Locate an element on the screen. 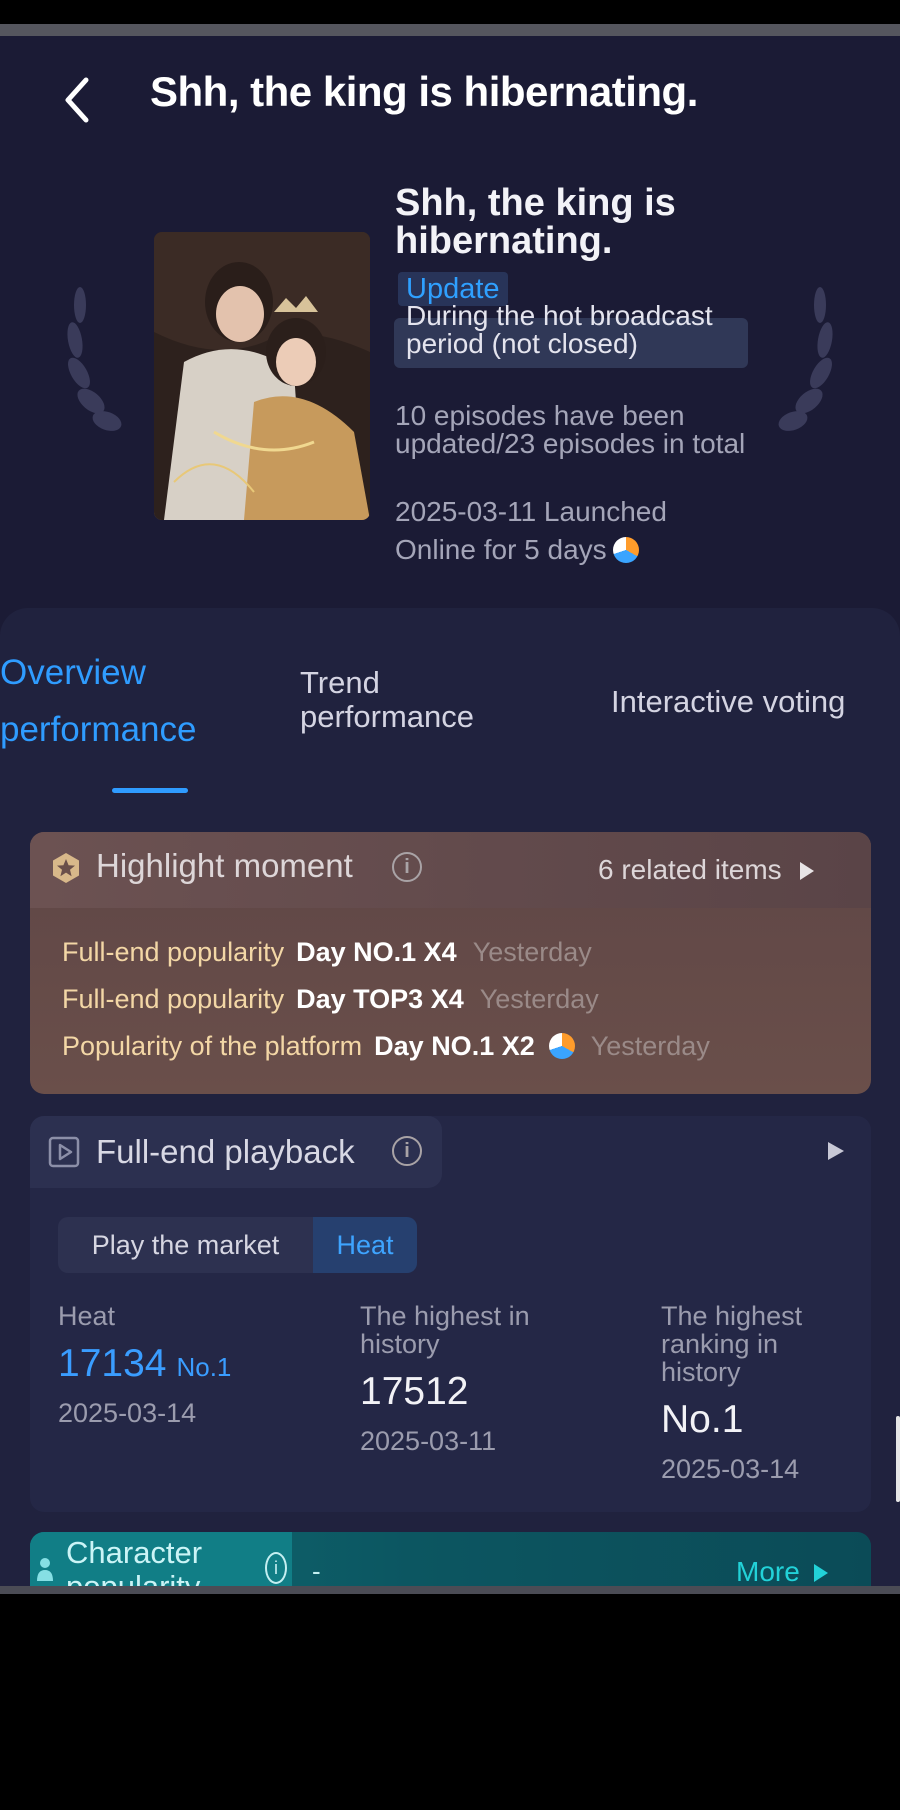 This screenshot has width=900, height=1810. info-icon: i is located at coordinates (276, 1568).